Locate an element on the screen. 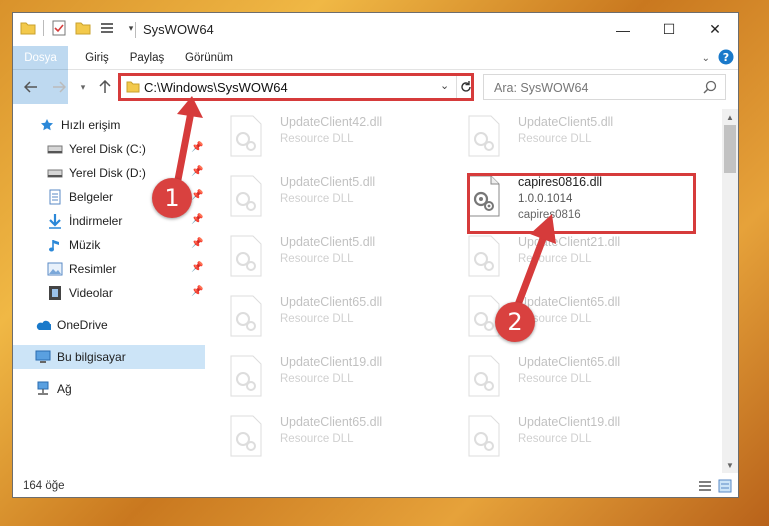 This screenshot has width=769, height=526. file-name: capires0816.dll is located at coordinates (560, 182).